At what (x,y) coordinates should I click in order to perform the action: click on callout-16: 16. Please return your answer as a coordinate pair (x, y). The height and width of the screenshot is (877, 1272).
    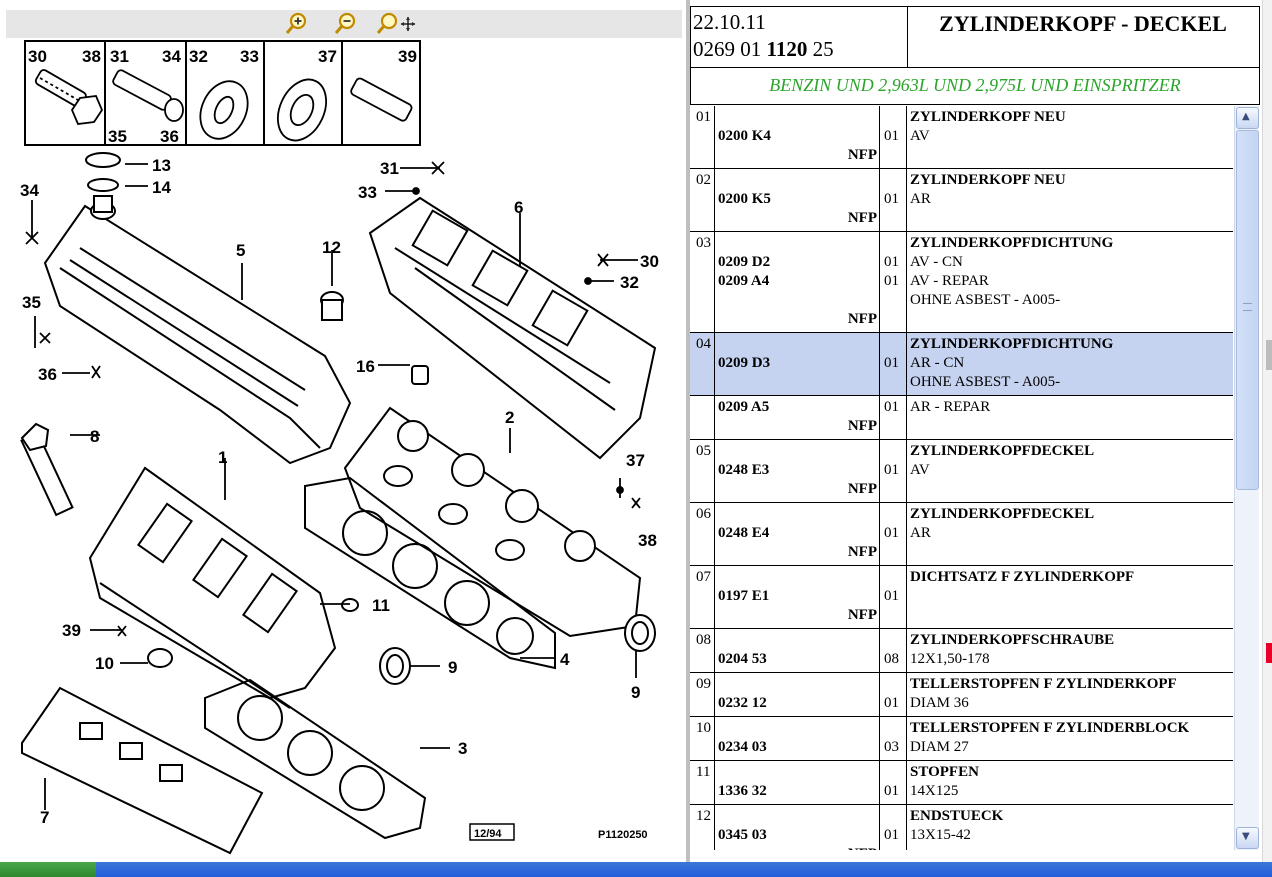
    Looking at the image, I should click on (365, 366).